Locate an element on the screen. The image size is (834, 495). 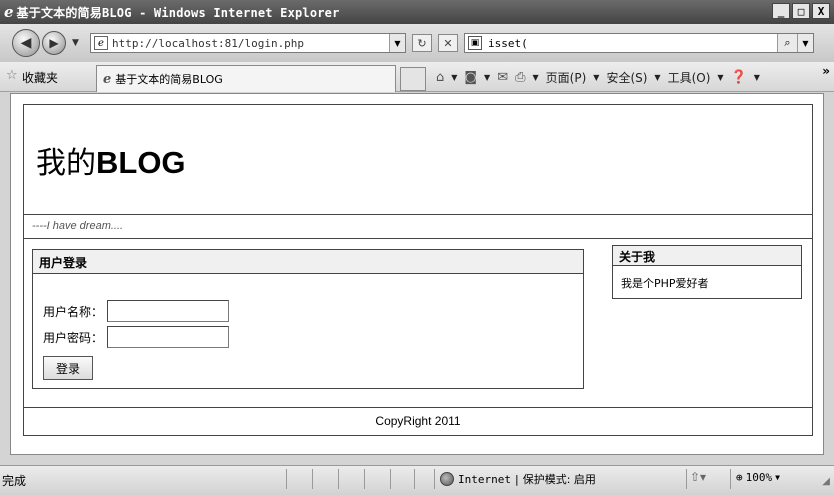
login-heading: 用户登录 is located at coordinates (308, 262).